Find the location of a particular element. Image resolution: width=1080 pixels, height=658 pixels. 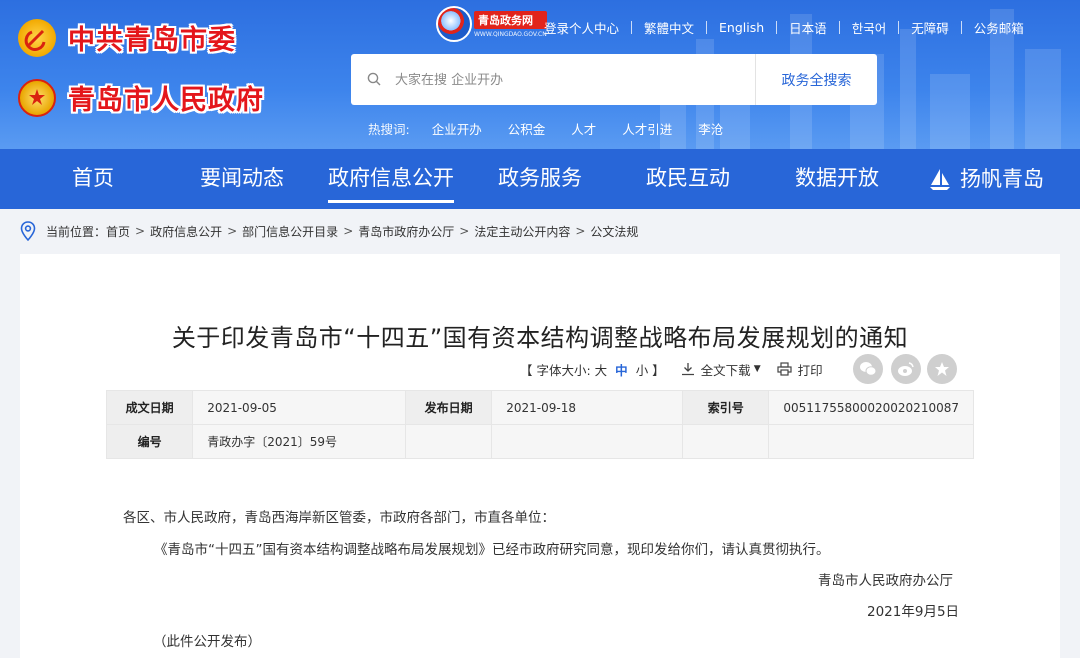

print-button: 打印 is located at coordinates (800, 369).